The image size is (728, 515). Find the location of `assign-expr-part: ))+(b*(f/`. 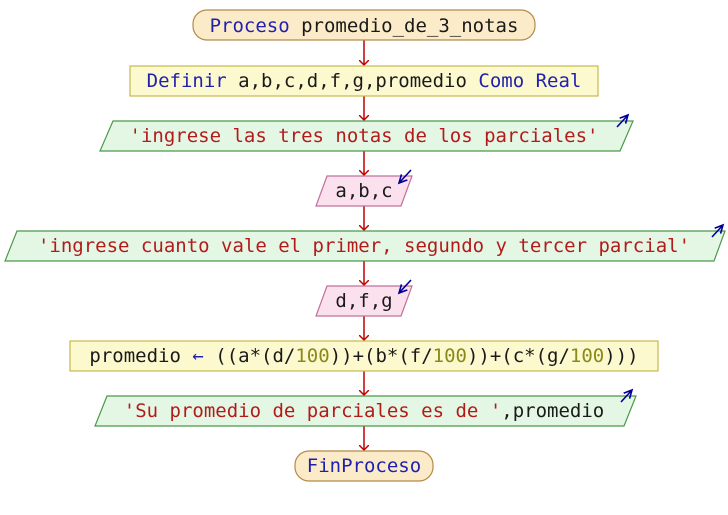

assign-expr-part: ))+(b*(f/ is located at coordinates (381, 356).